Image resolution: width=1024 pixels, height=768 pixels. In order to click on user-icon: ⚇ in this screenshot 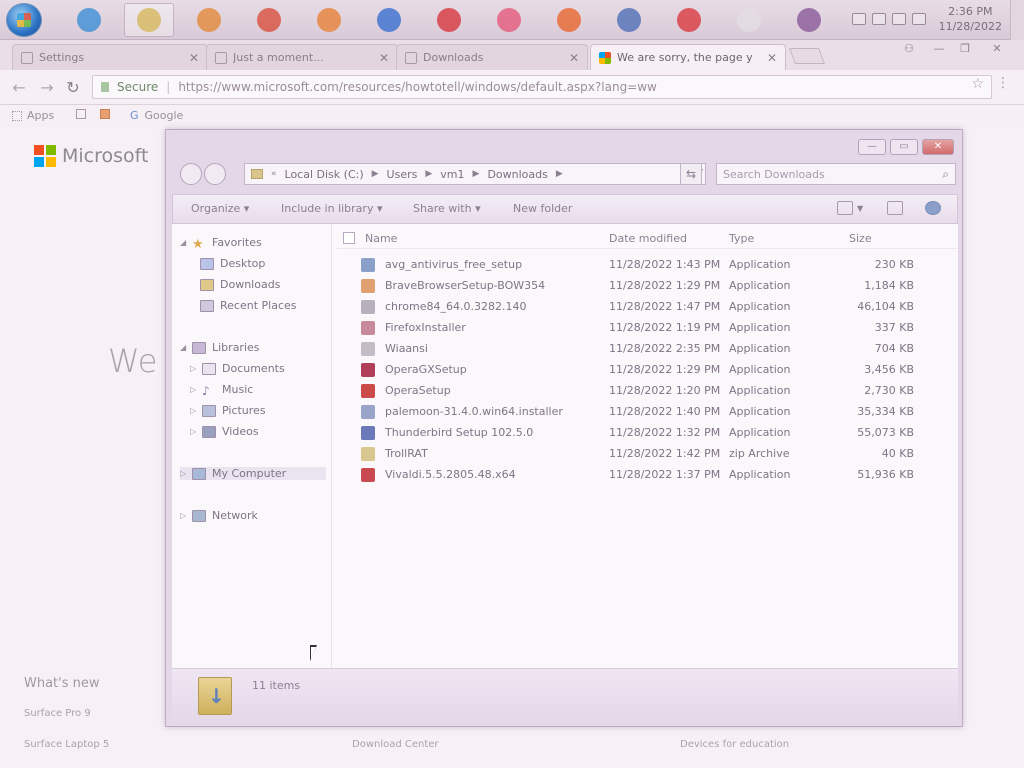, I will do `click(909, 49)`.